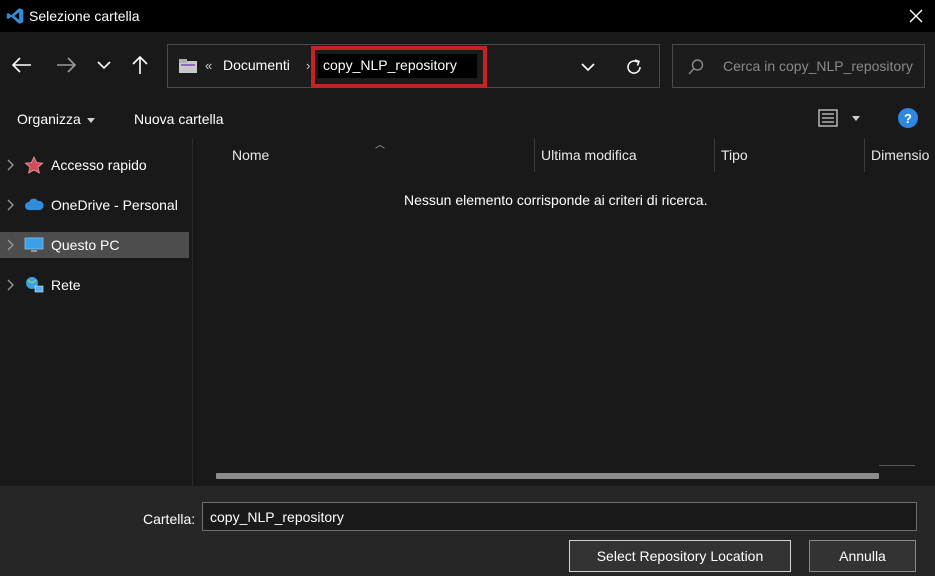 This screenshot has width=935, height=576. I want to click on computer-icon, so click(34, 244).